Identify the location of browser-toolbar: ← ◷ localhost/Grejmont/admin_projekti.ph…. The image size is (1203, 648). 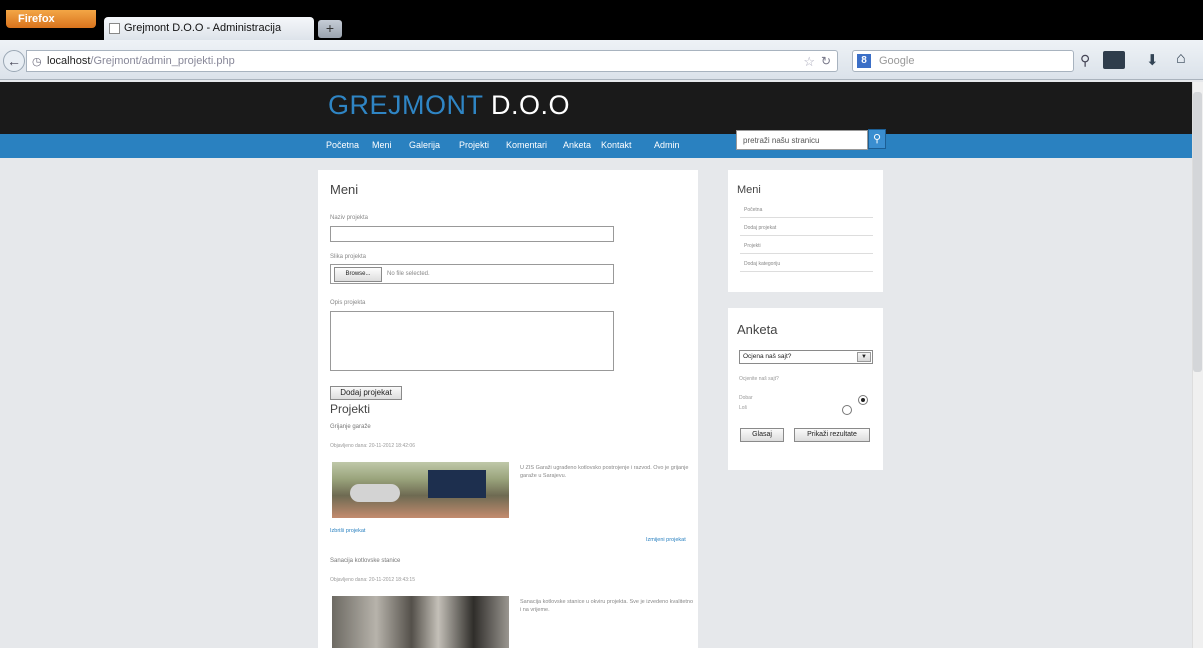
(601, 60).